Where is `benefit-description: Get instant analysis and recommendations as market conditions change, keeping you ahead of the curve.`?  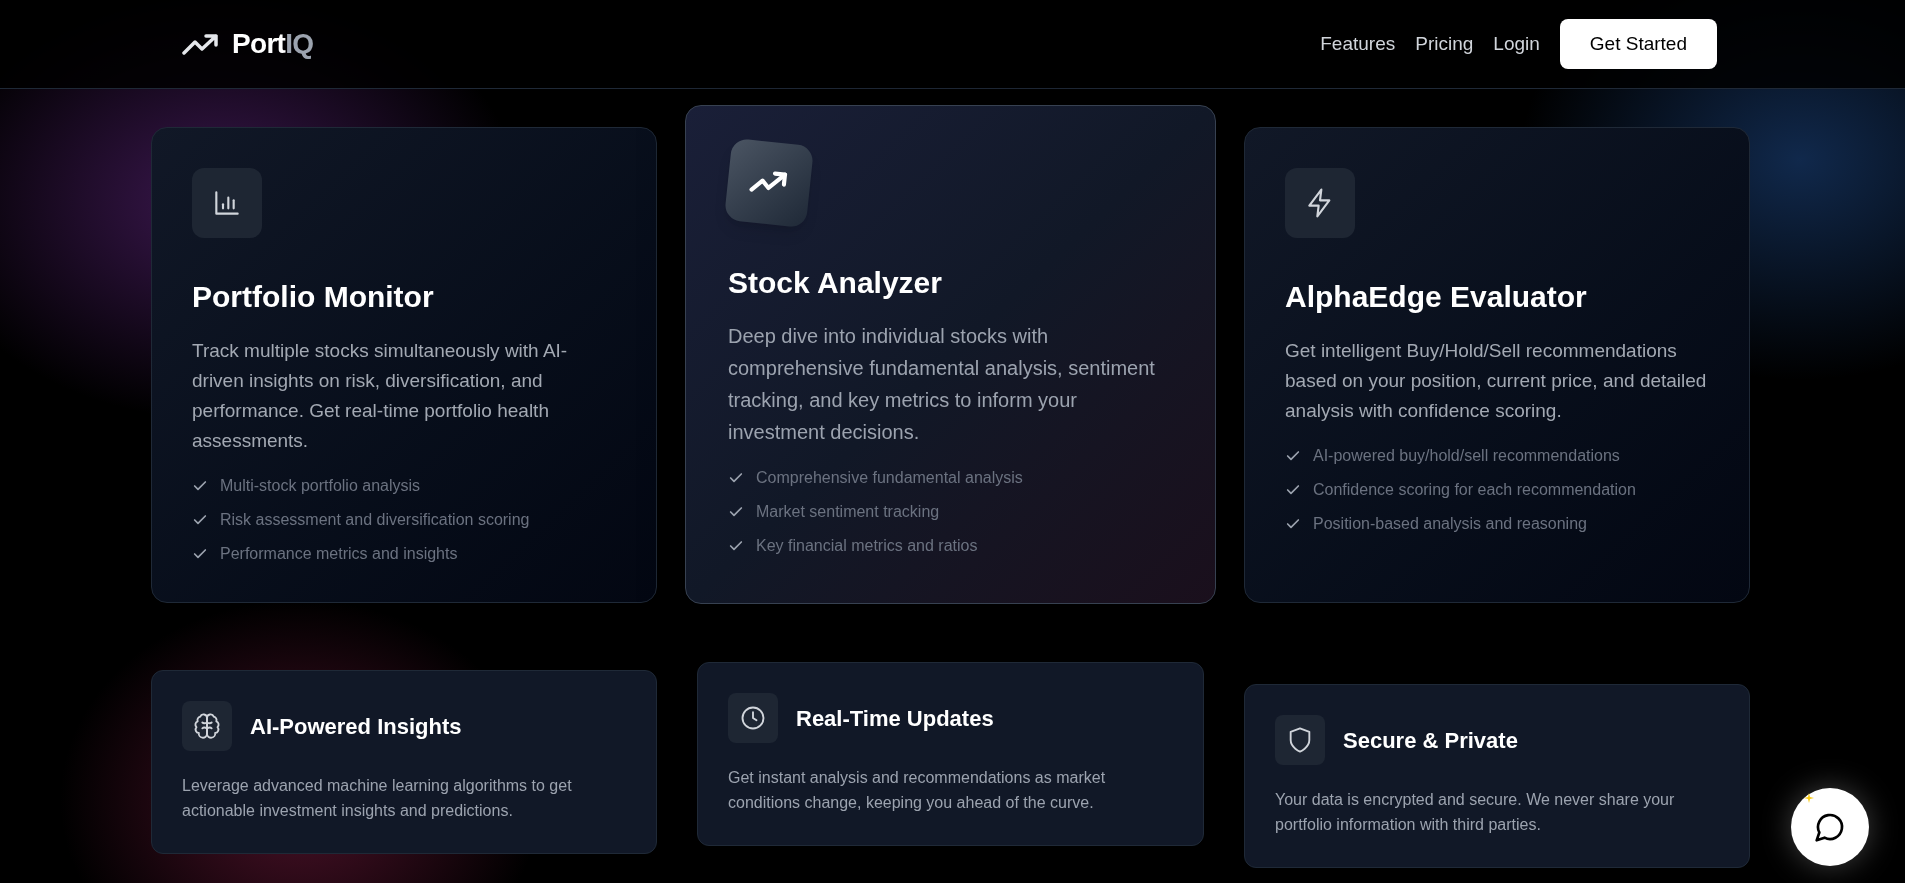
benefit-description: Get instant analysis and recommendations as market conditions change, keeping you ahead of the curve. is located at coordinates (917, 790).